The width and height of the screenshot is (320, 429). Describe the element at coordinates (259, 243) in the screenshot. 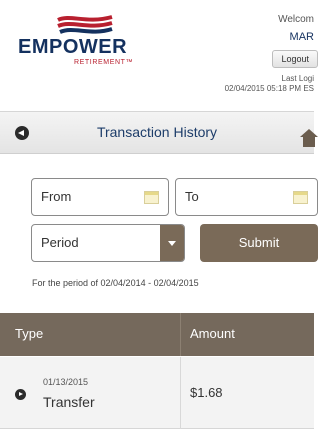

I see `submit-button: Submit` at that location.